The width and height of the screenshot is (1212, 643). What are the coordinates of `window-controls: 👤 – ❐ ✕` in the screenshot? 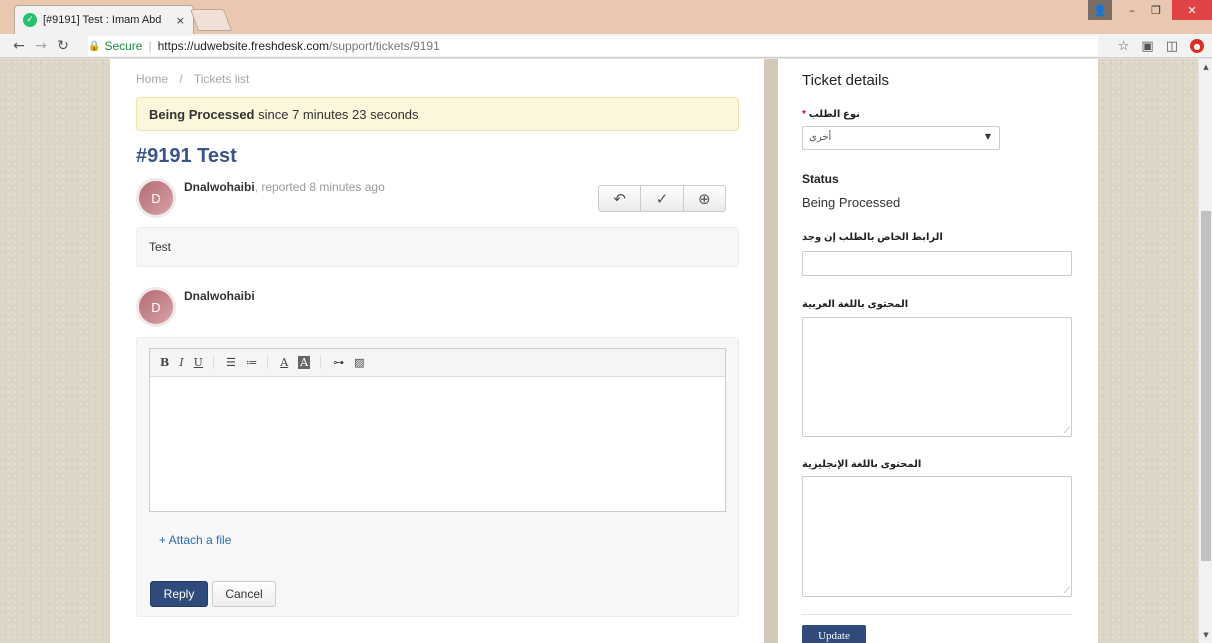 It's located at (1150, 11).